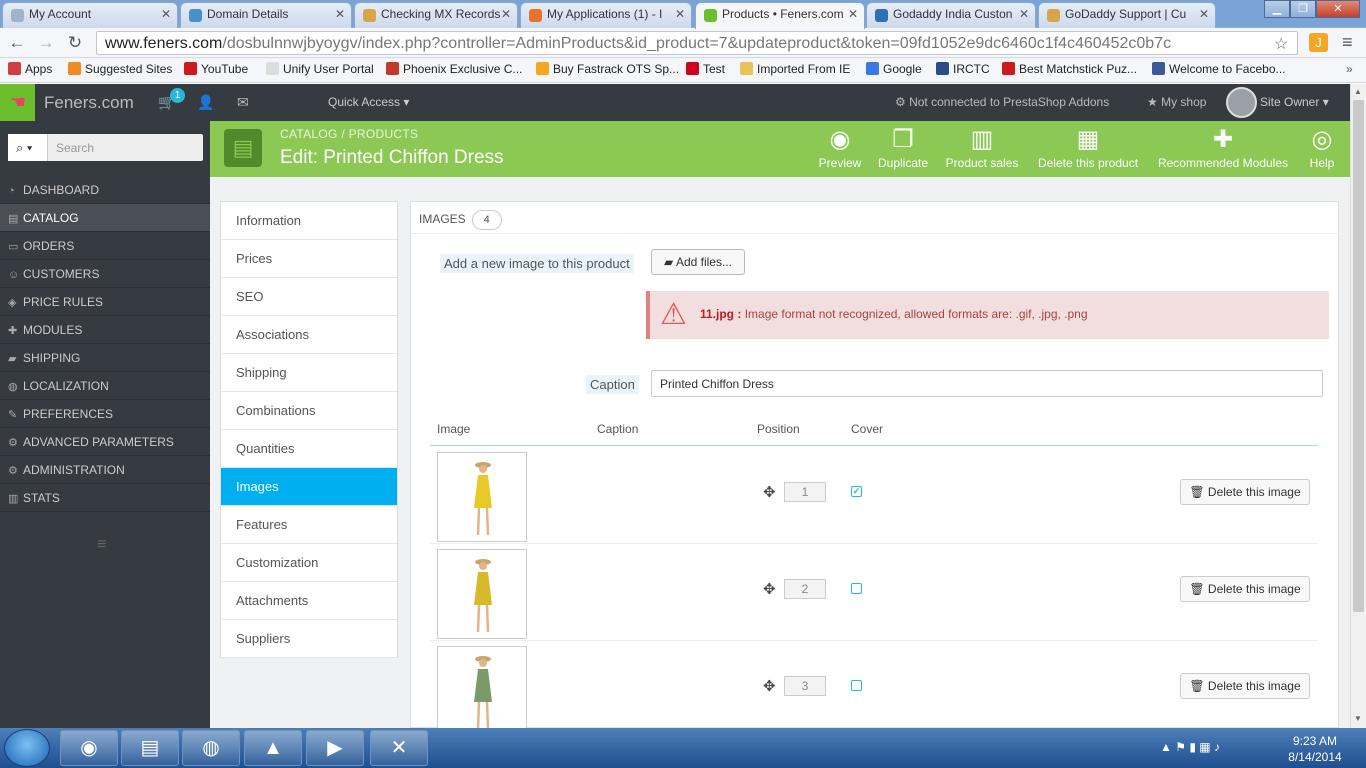 Image resolution: width=1366 pixels, height=768 pixels. What do you see at coordinates (17, 102) in the screenshot?
I see `prestashop-logo: ☚` at bounding box center [17, 102].